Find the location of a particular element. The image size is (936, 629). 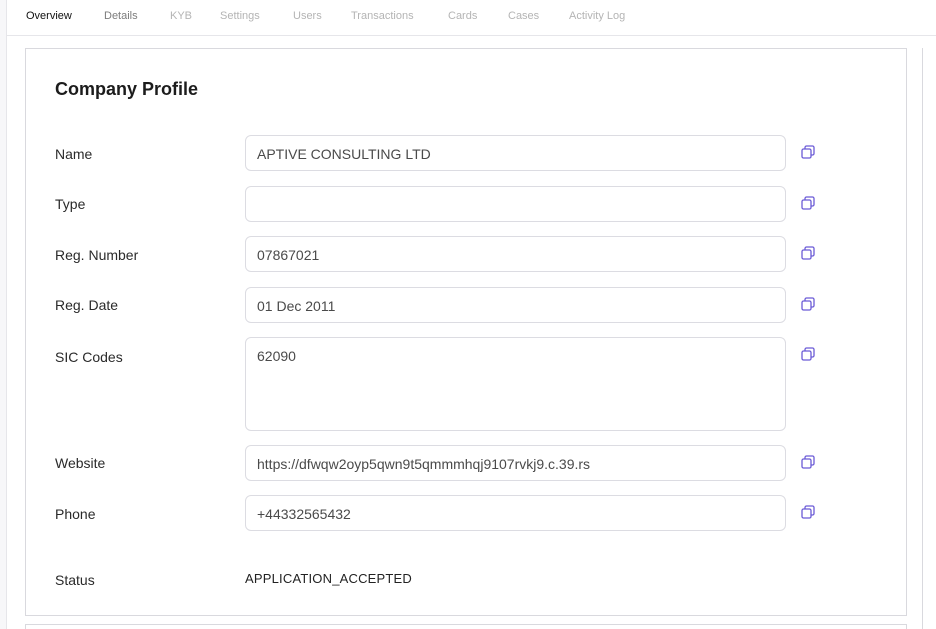

reg-number-field: 07867021 is located at coordinates (515, 254).